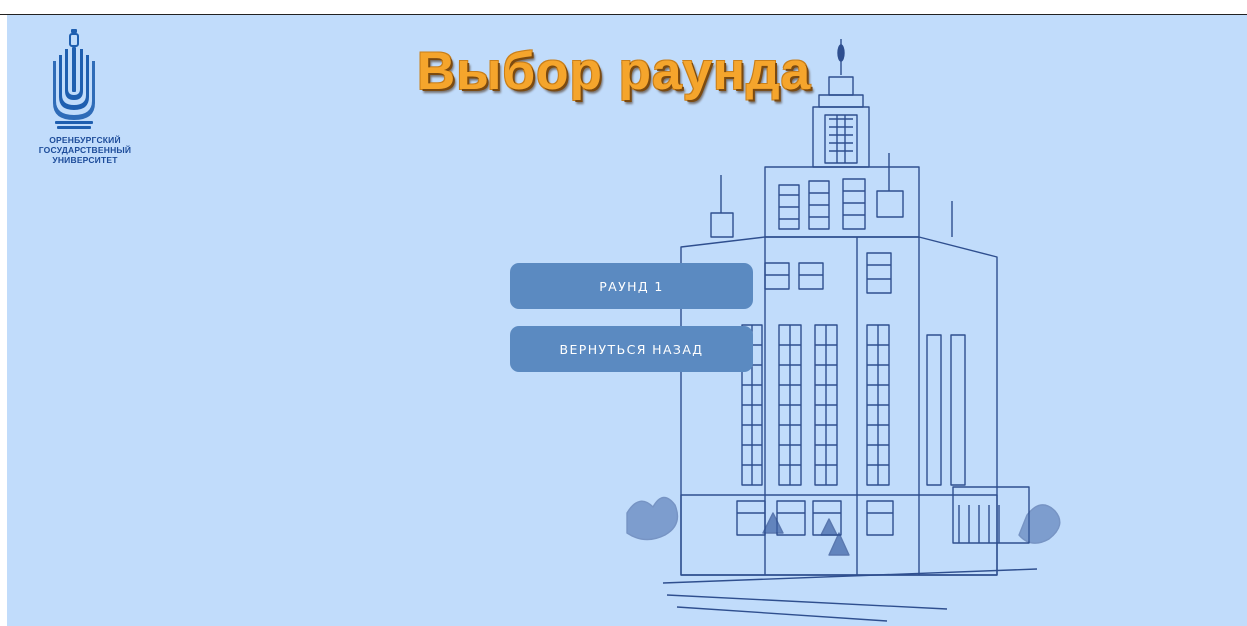 The image size is (1247, 626). I want to click on logo-caption: ОРЕНБУРГСКИЙ ГОСУДАРСТВЕННЫЙ УНИВЕРСИТЕТ, so click(85, 150).